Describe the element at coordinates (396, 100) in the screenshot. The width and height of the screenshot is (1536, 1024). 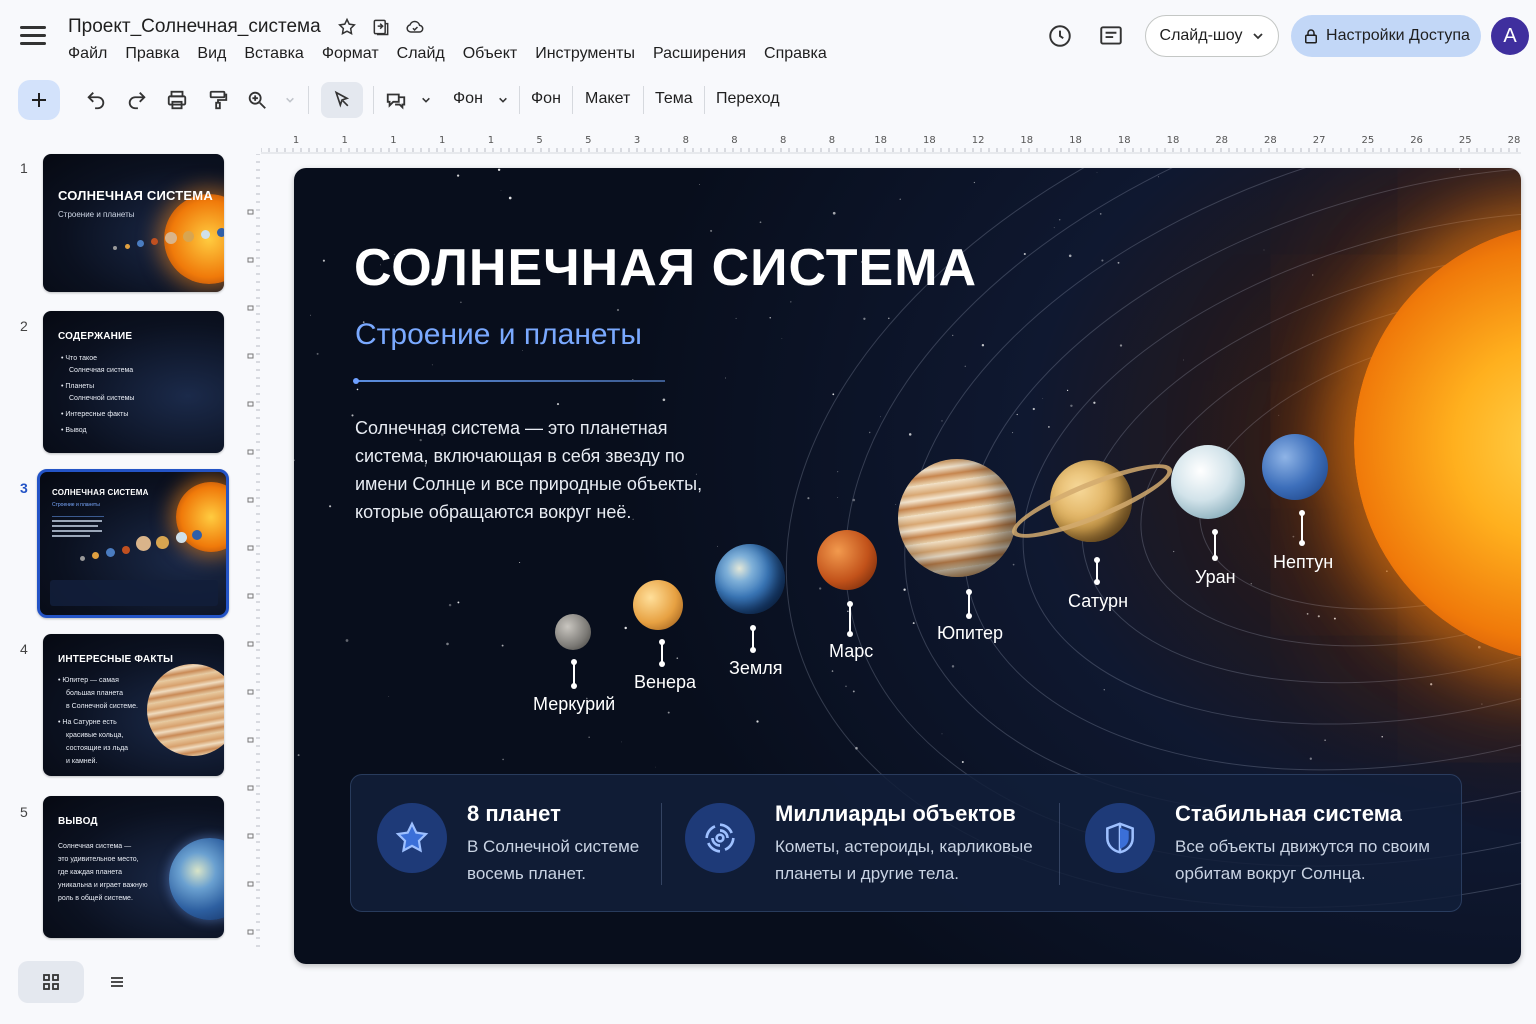
I see `shape-icon` at that location.